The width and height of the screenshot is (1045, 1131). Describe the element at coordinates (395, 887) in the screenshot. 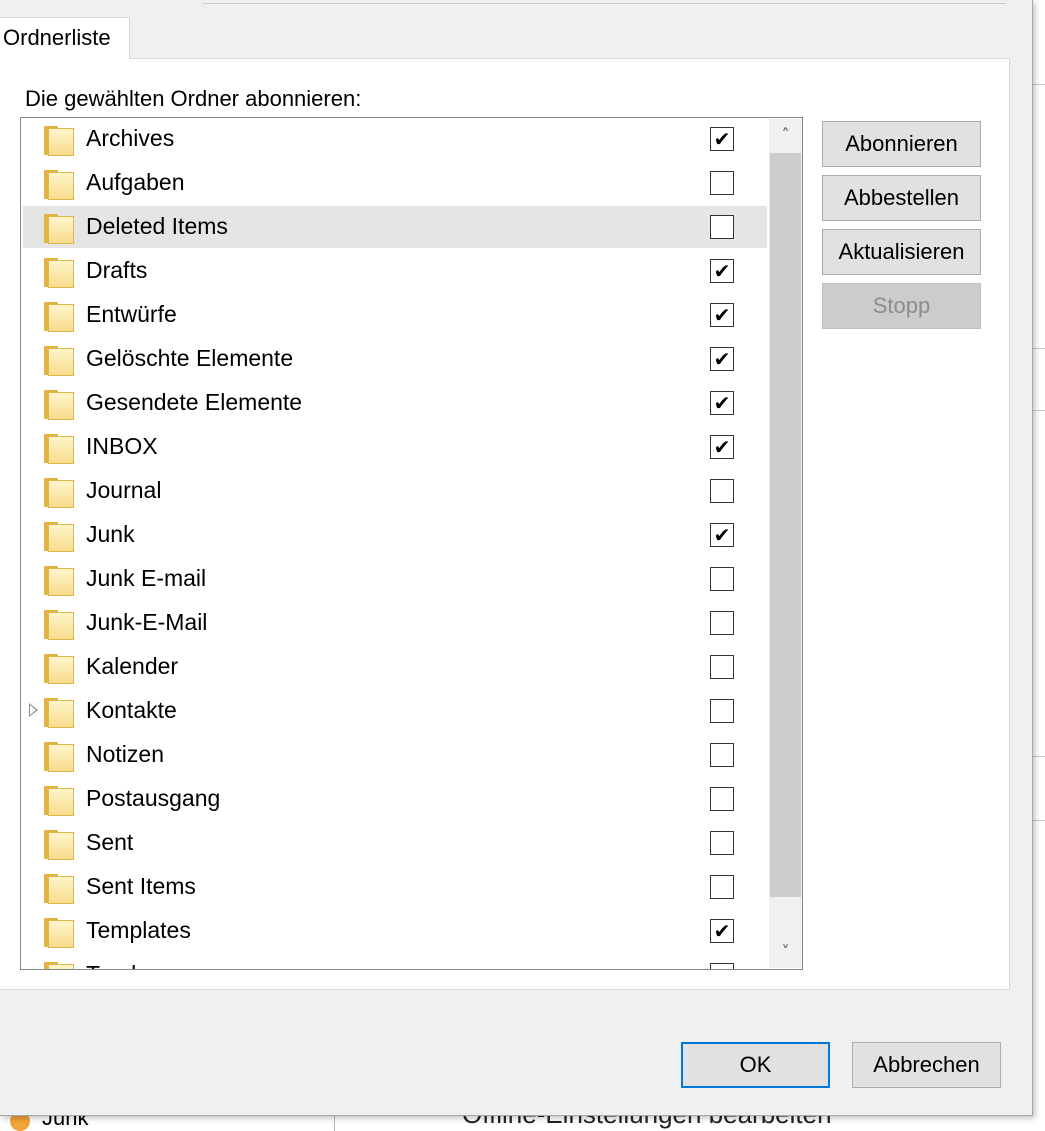

I see `folder-row: Sent Items` at that location.